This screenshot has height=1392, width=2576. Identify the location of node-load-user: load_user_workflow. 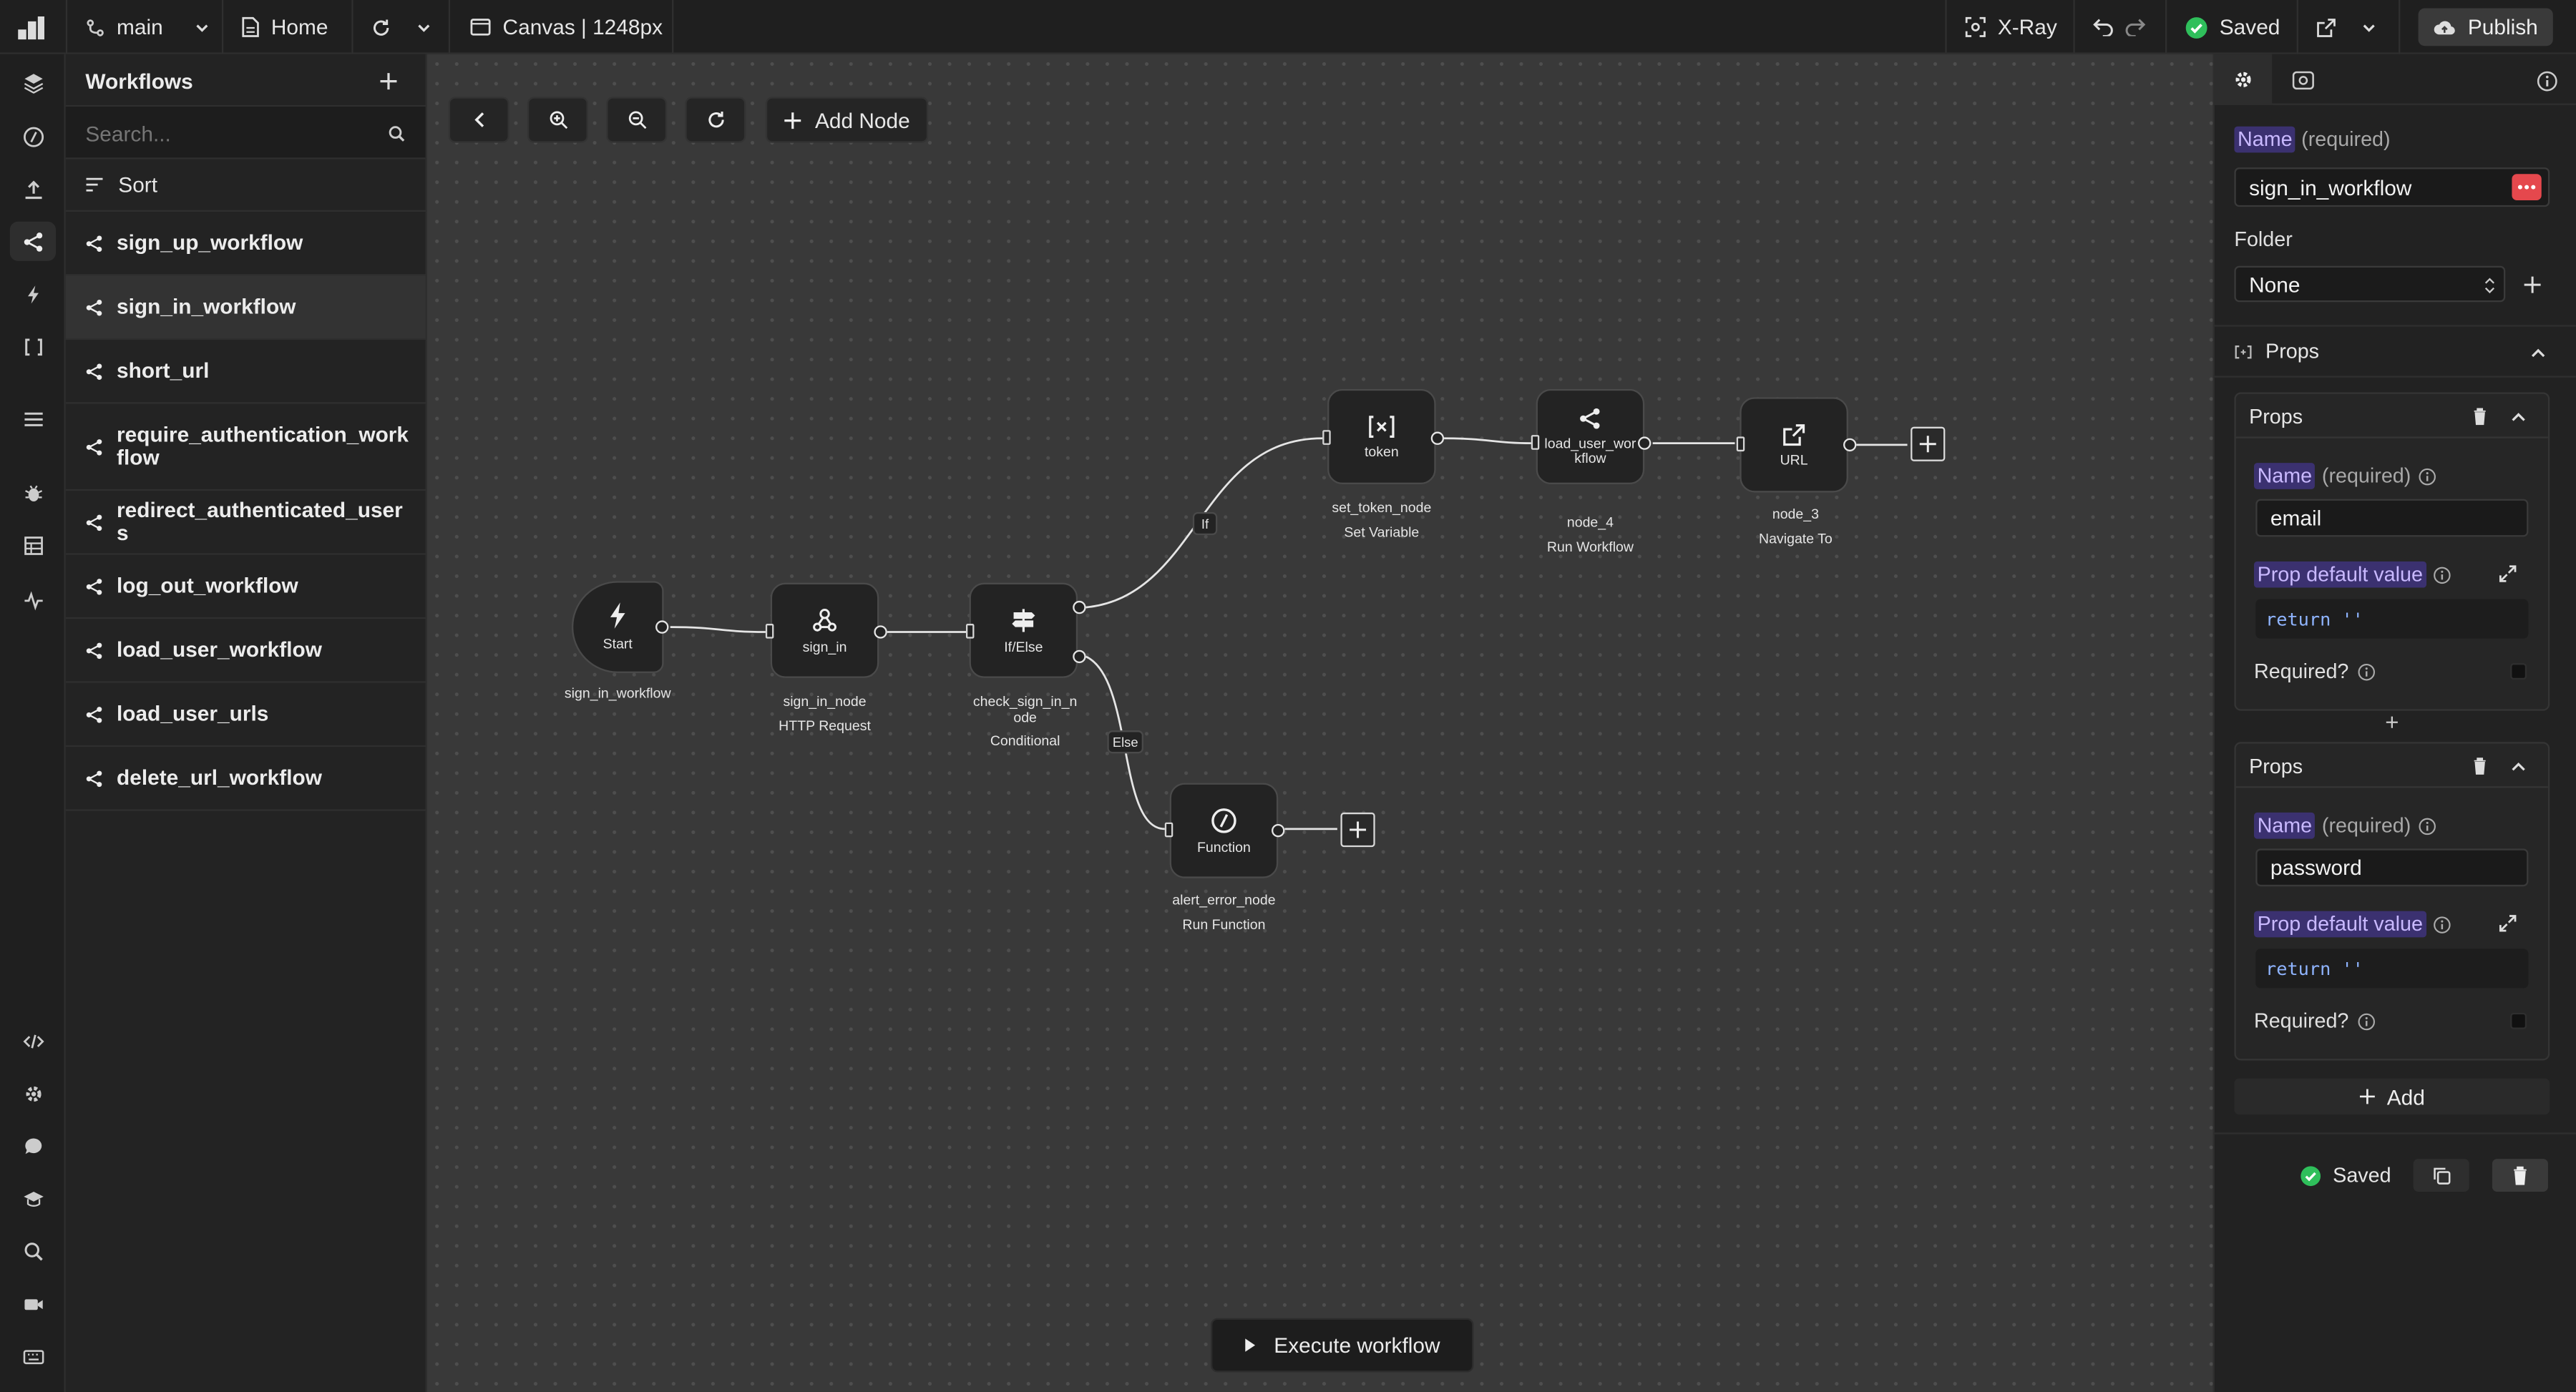
(1590, 436).